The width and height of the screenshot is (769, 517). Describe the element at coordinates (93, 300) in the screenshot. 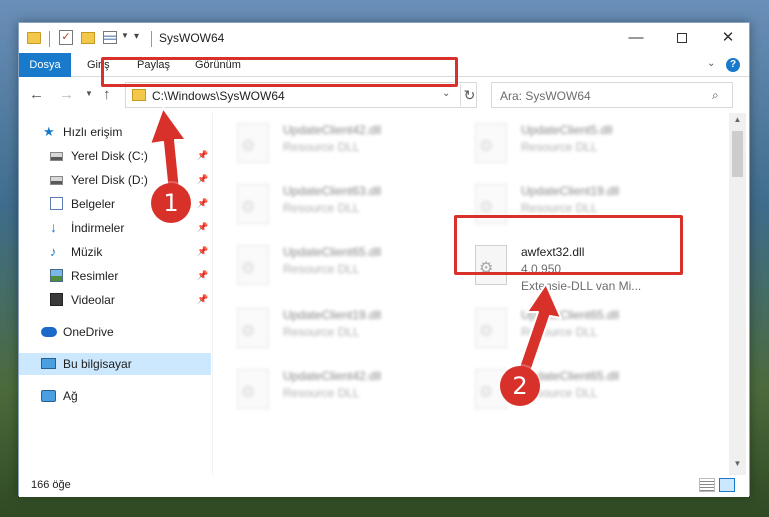

I see `sidebar-item-label: Videolar` at that location.